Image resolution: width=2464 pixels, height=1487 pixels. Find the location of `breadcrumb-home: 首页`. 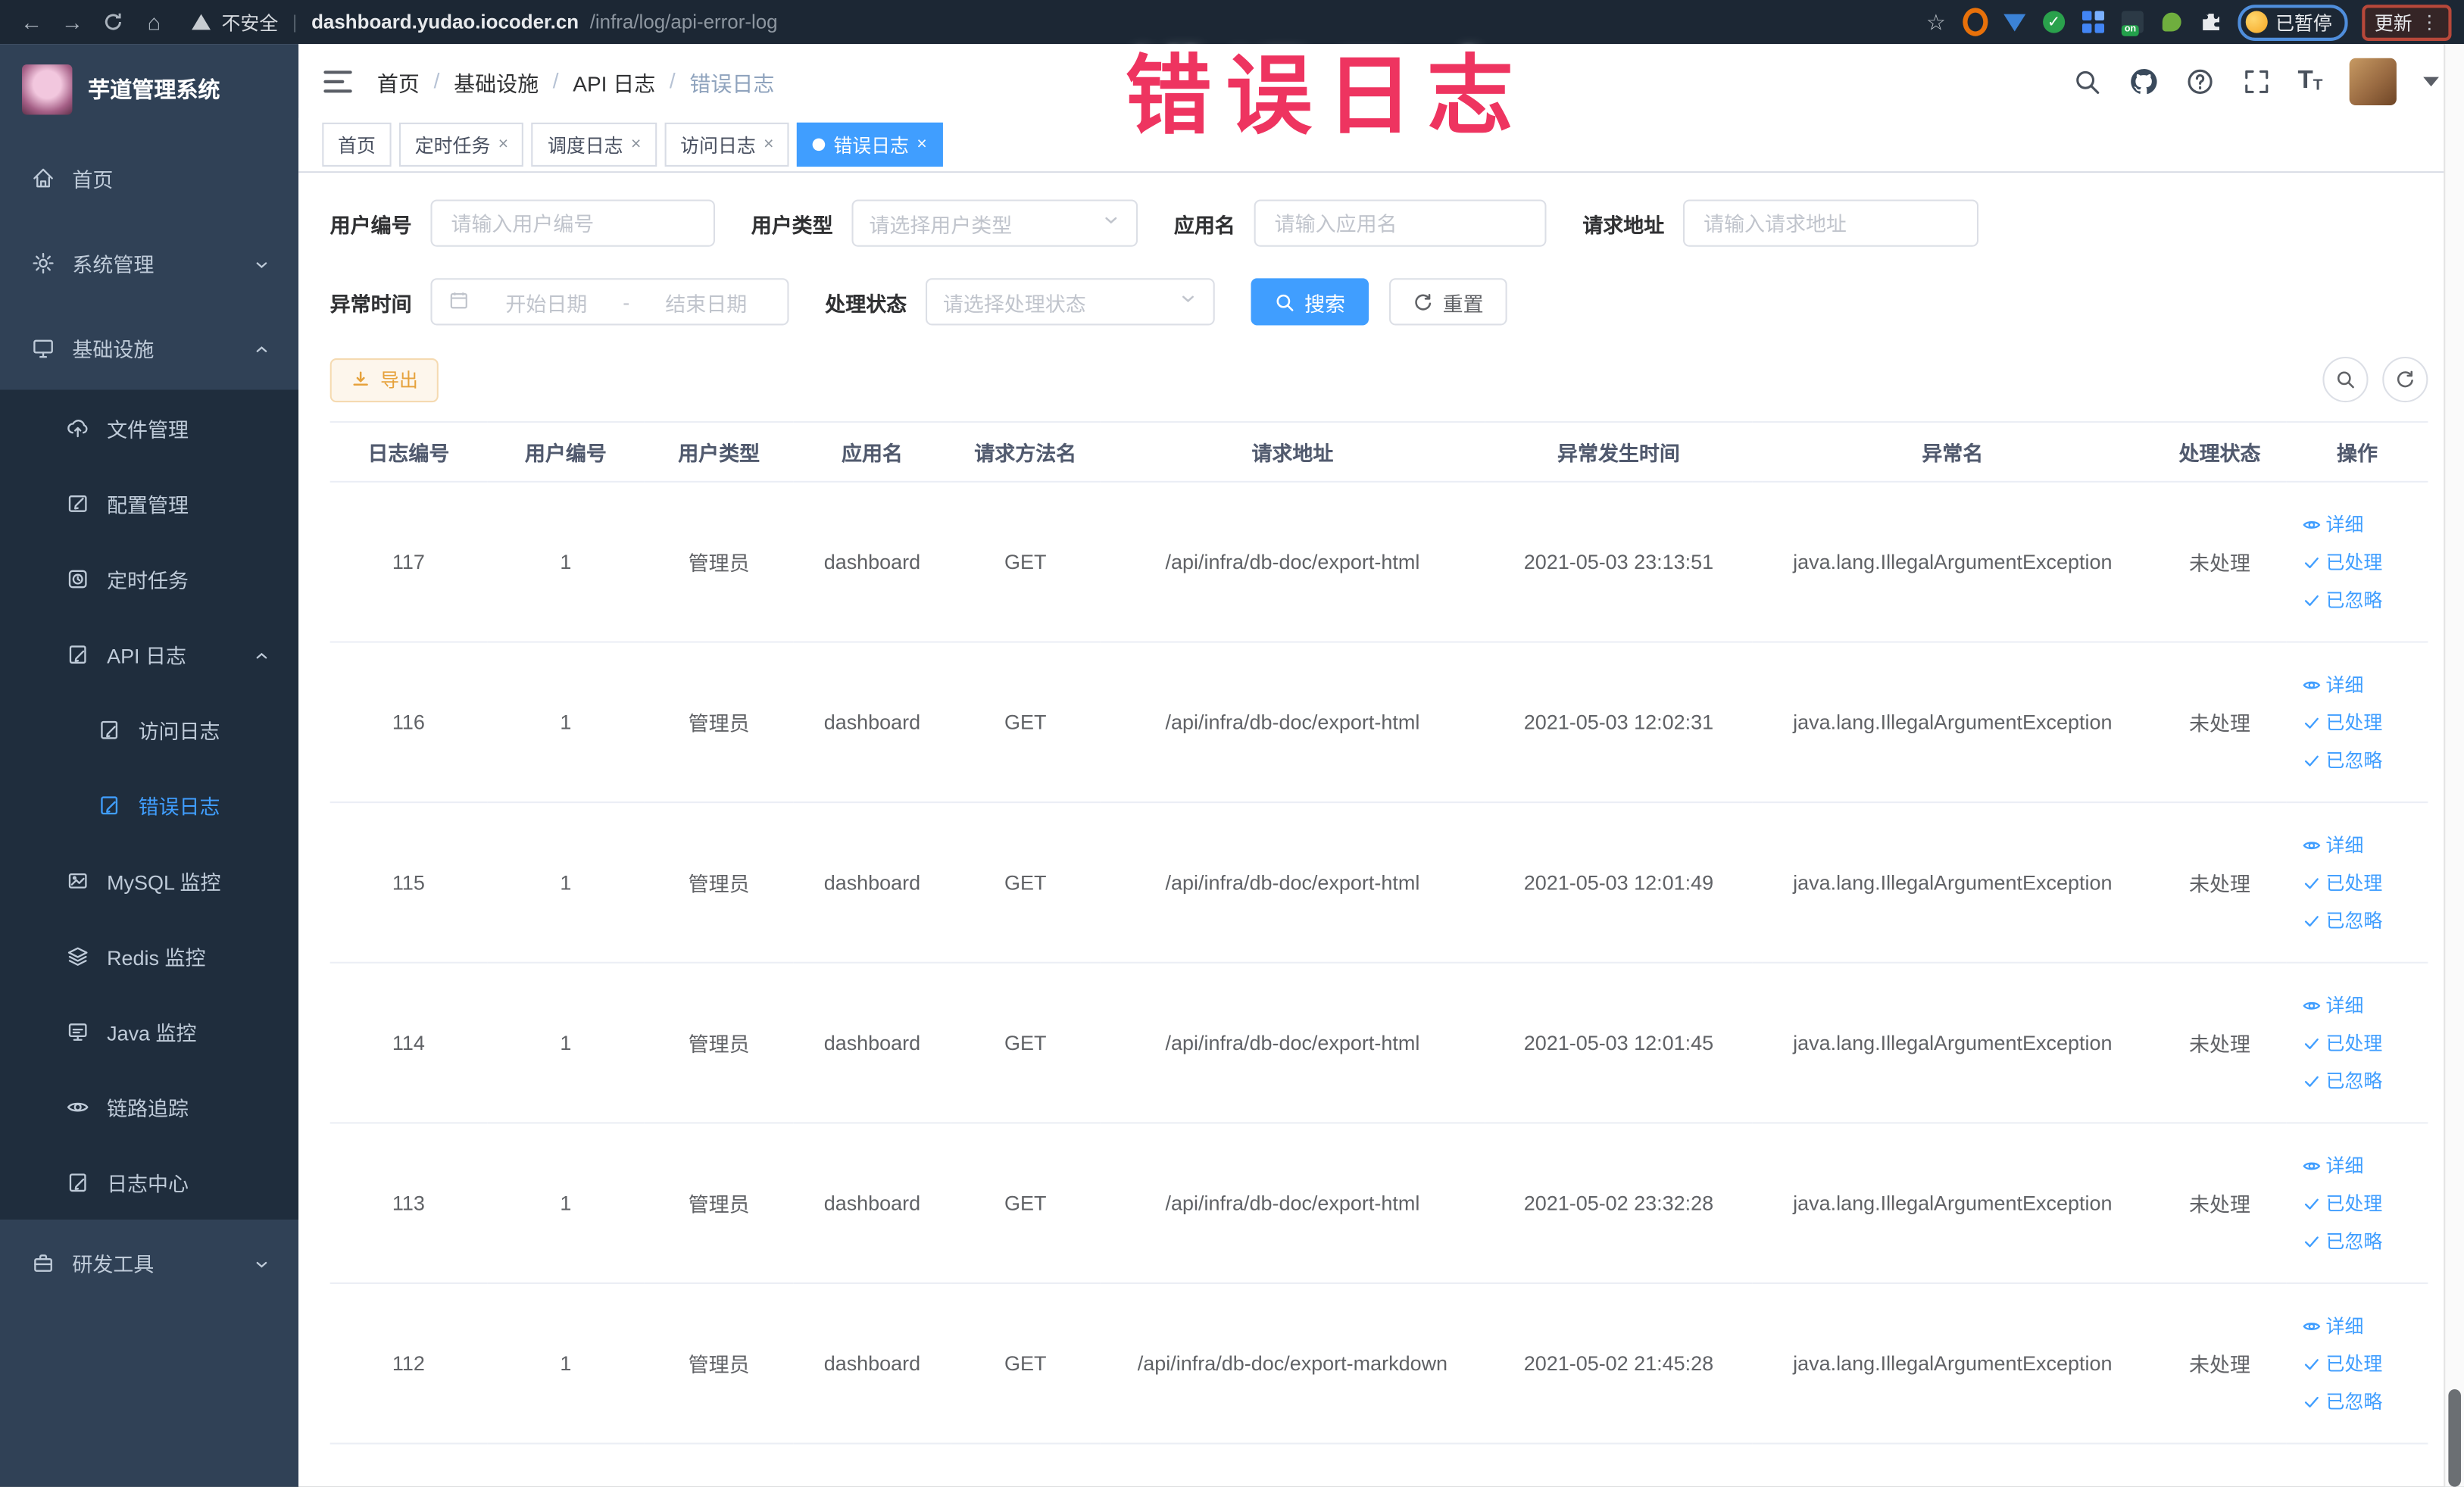

breadcrumb-home: 首页 is located at coordinates (398, 80).